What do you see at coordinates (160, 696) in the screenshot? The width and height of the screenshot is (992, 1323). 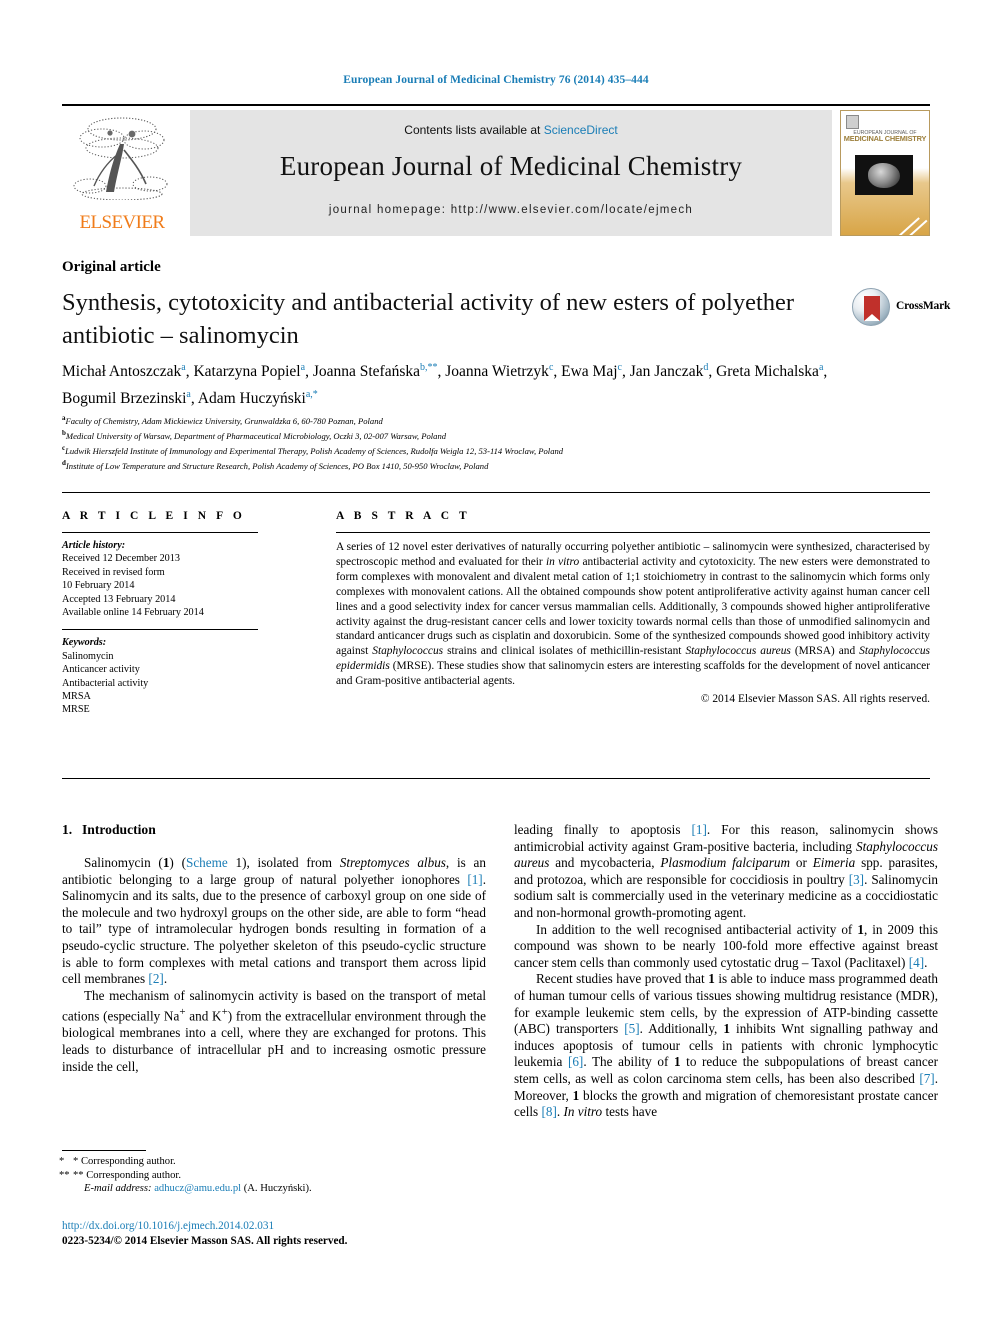 I see `keyword-item: MRSA` at bounding box center [160, 696].